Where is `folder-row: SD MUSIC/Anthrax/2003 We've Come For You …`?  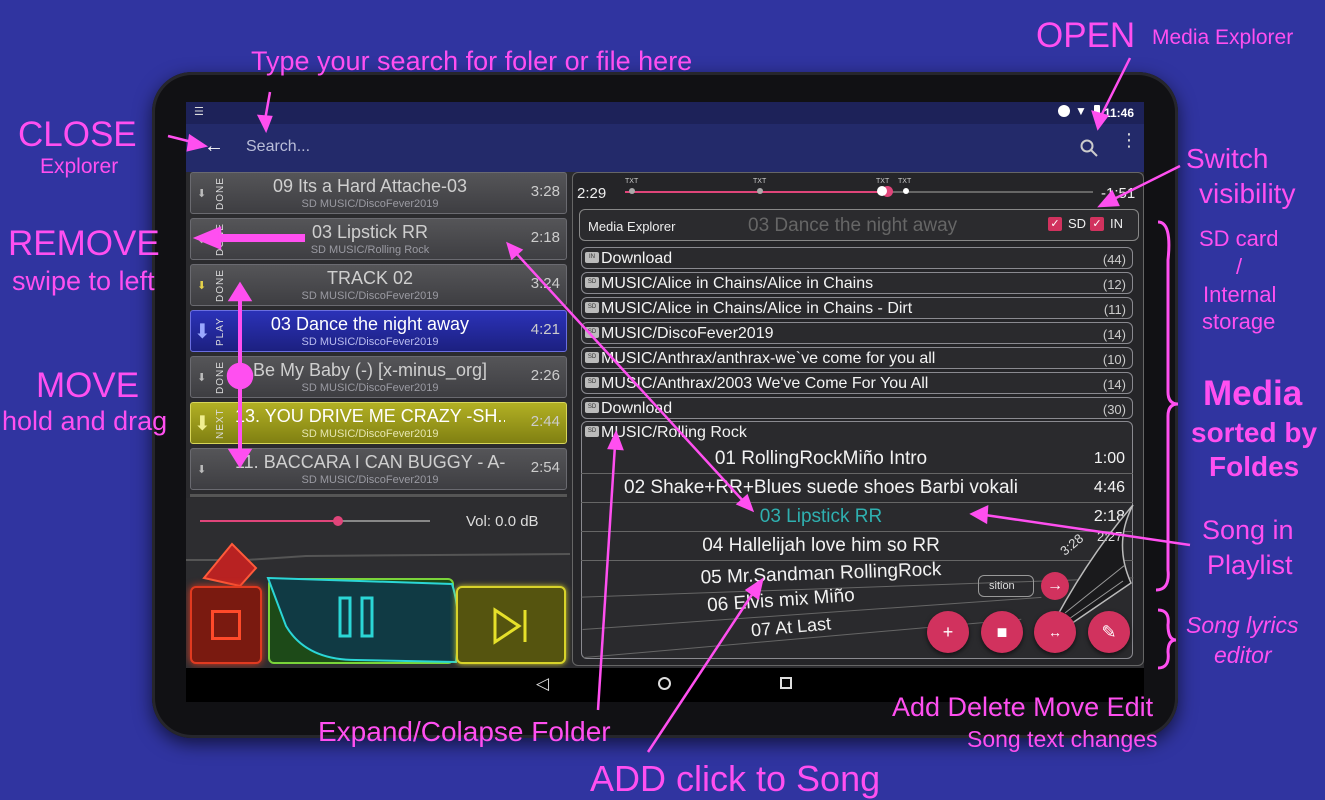
folder-row: SD MUSIC/Anthrax/2003 We've Come For You … is located at coordinates (857, 383).